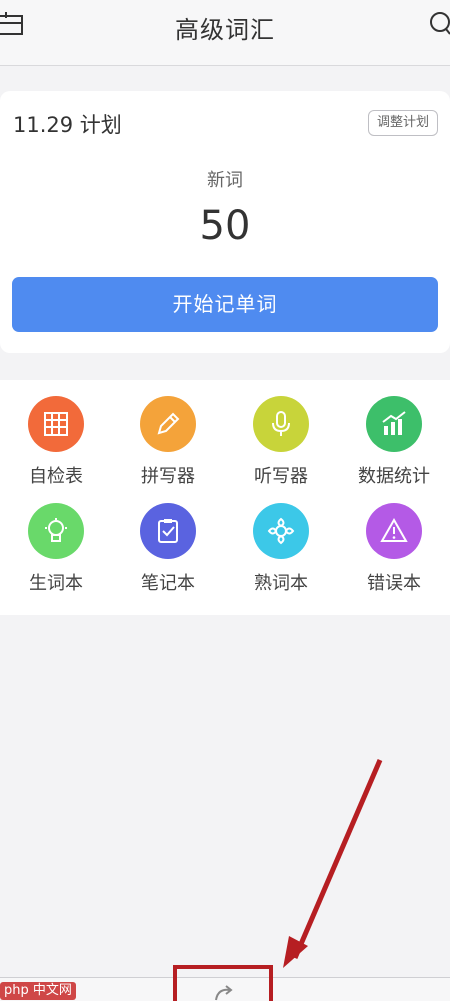 This screenshot has width=450, height=1001. Describe the element at coordinates (56, 476) in the screenshot. I see `tool-label: 自检表` at that location.